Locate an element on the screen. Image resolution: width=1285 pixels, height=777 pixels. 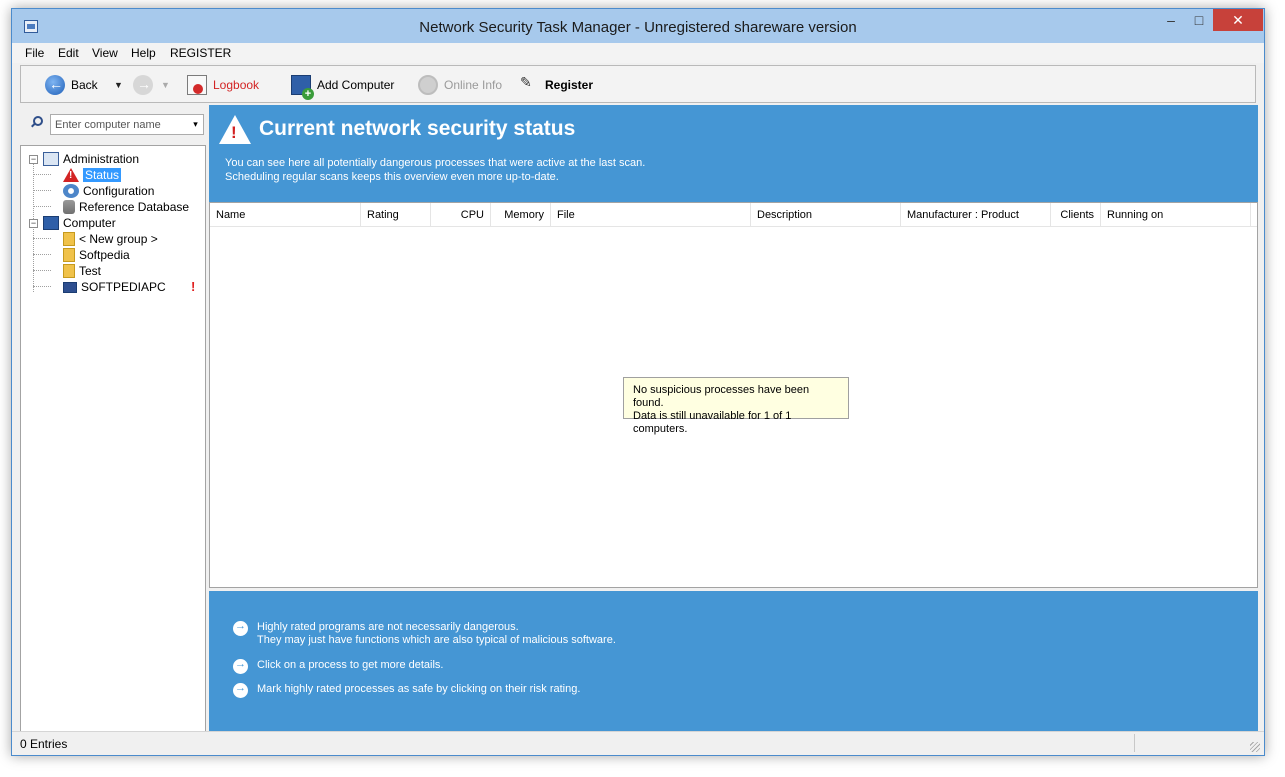
column-header-description: Description is located at coordinates (826, 215).